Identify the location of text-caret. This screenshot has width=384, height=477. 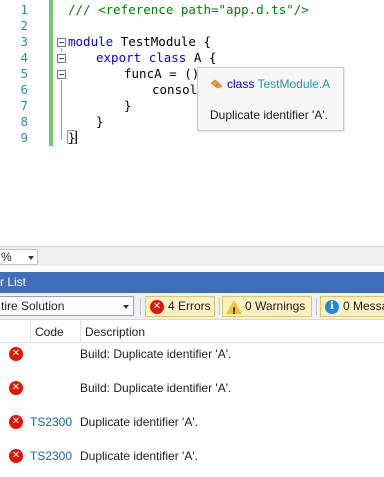
(76, 137).